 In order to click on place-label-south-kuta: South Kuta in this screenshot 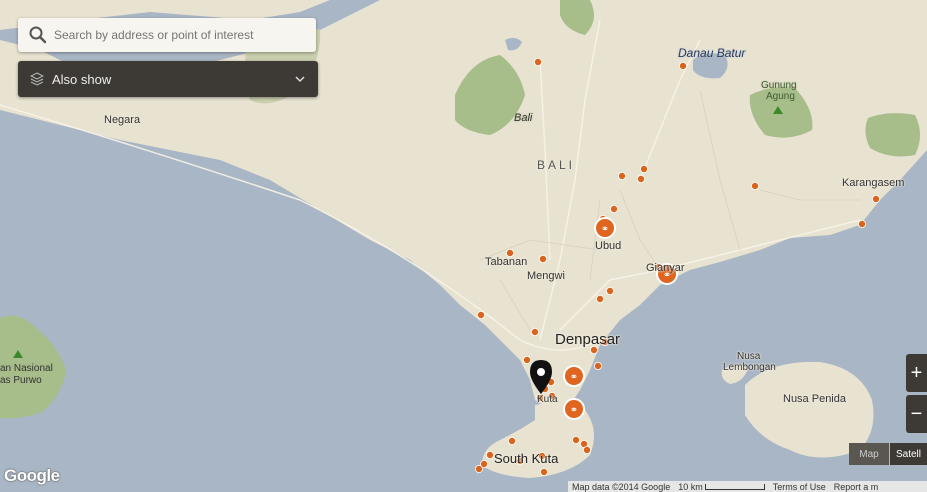, I will do `click(526, 458)`.